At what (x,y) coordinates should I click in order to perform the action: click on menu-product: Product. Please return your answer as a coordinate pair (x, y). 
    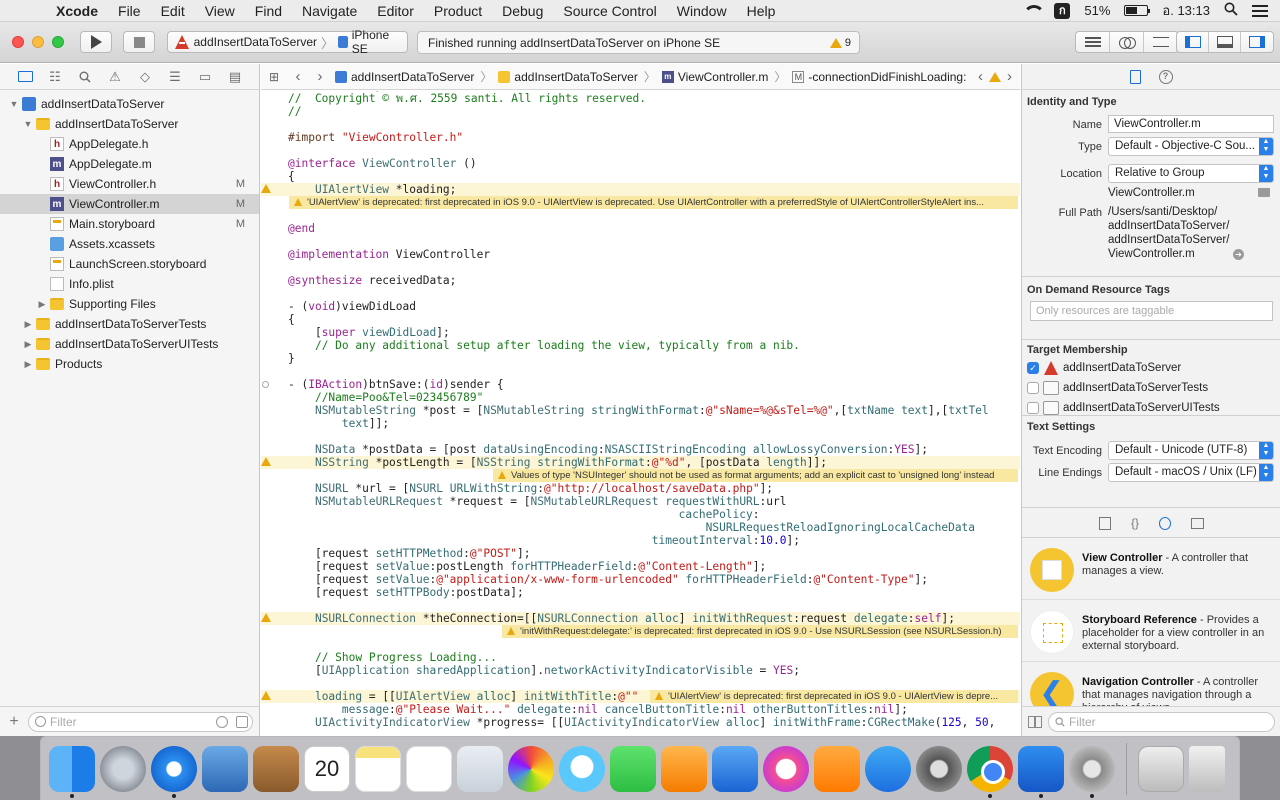
    Looking at the image, I should click on (458, 11).